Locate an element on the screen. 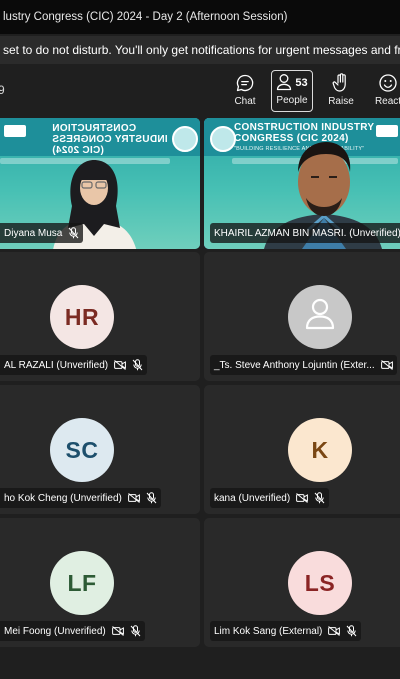 This screenshot has height=679, width=400. participant-name-tag: AL RAZALI (Unverified) is located at coordinates (74, 365).